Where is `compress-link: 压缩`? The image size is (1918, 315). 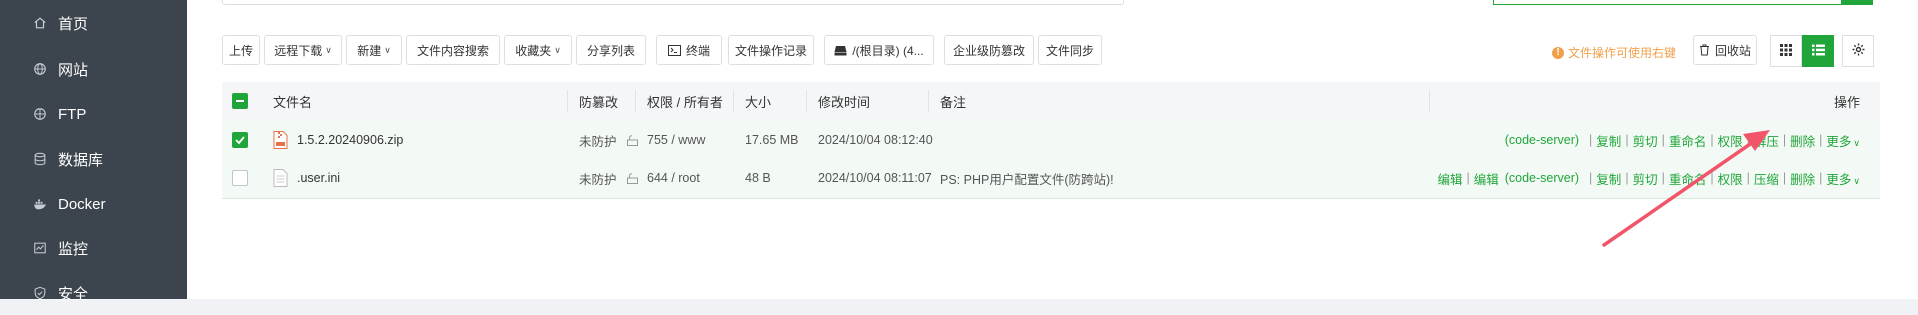 compress-link: 压缩 is located at coordinates (1766, 178).